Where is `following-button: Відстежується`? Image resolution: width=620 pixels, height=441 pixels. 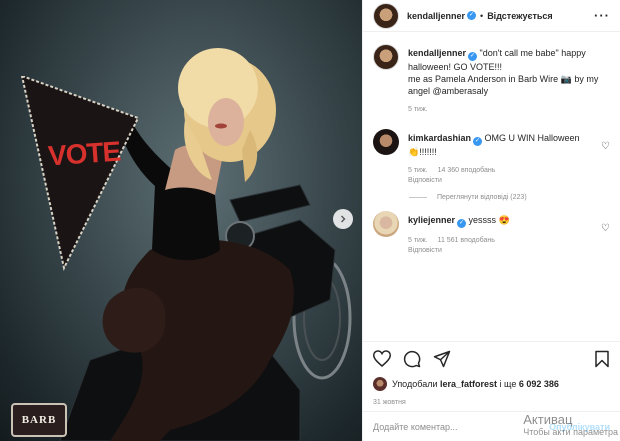 following-button: Відстежується is located at coordinates (519, 16).